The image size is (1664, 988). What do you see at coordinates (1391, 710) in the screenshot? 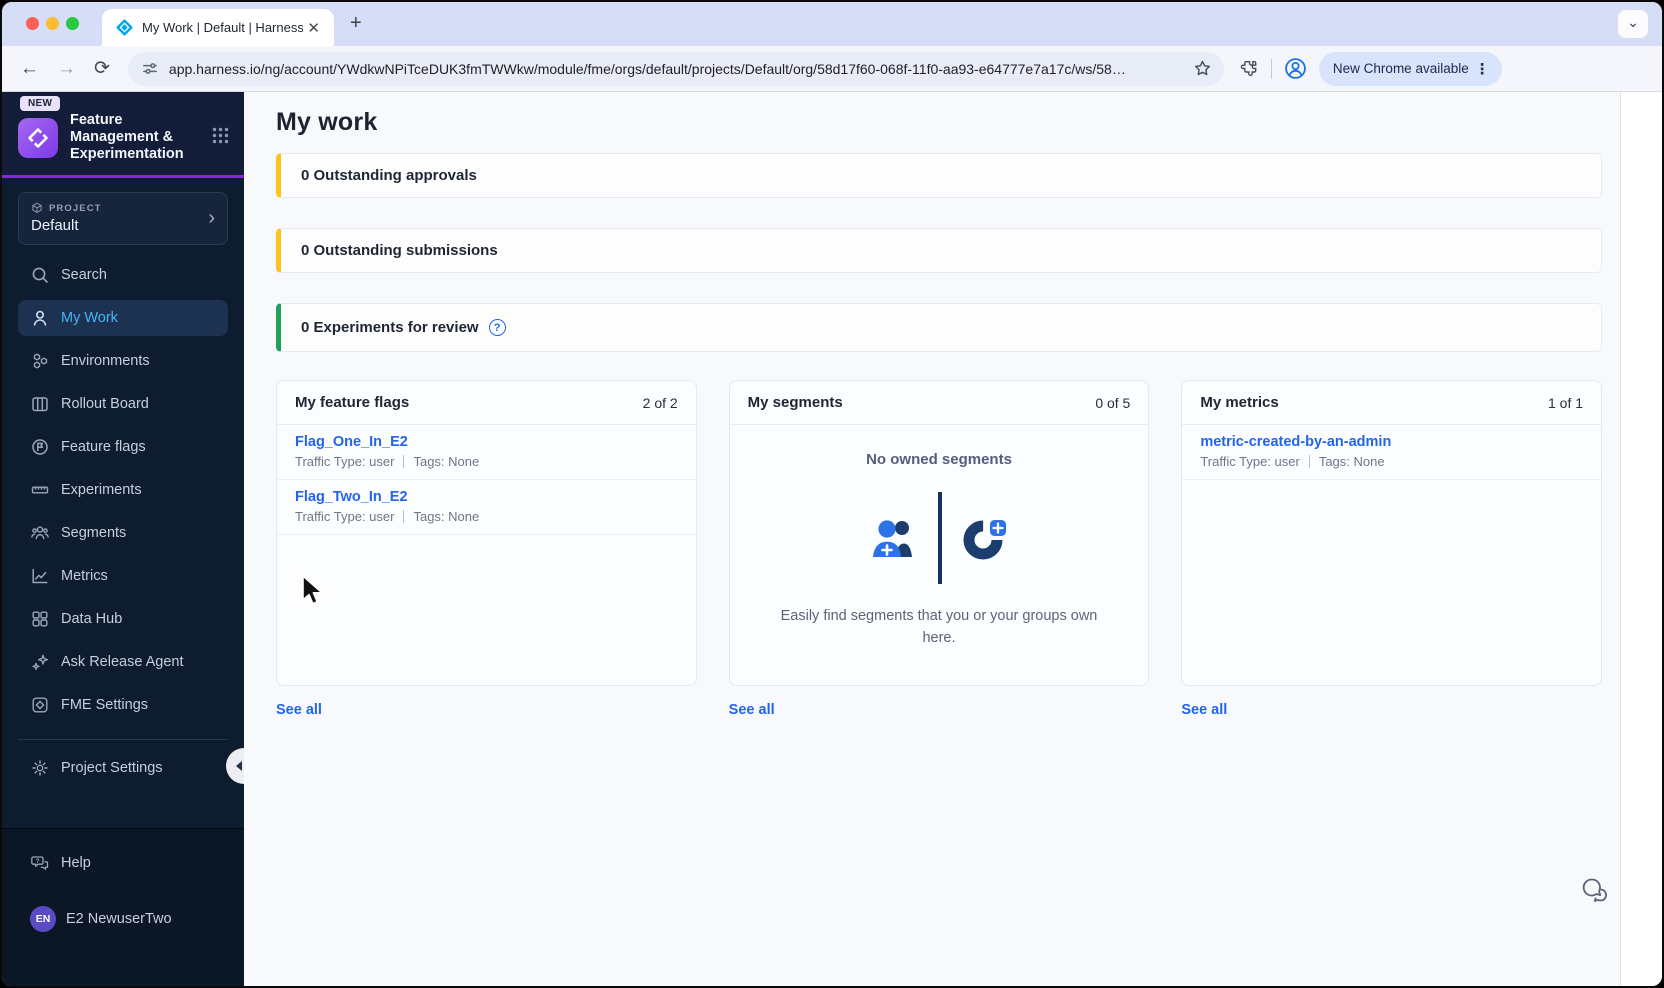
I see `see-all-metrics-link: See all` at bounding box center [1391, 710].